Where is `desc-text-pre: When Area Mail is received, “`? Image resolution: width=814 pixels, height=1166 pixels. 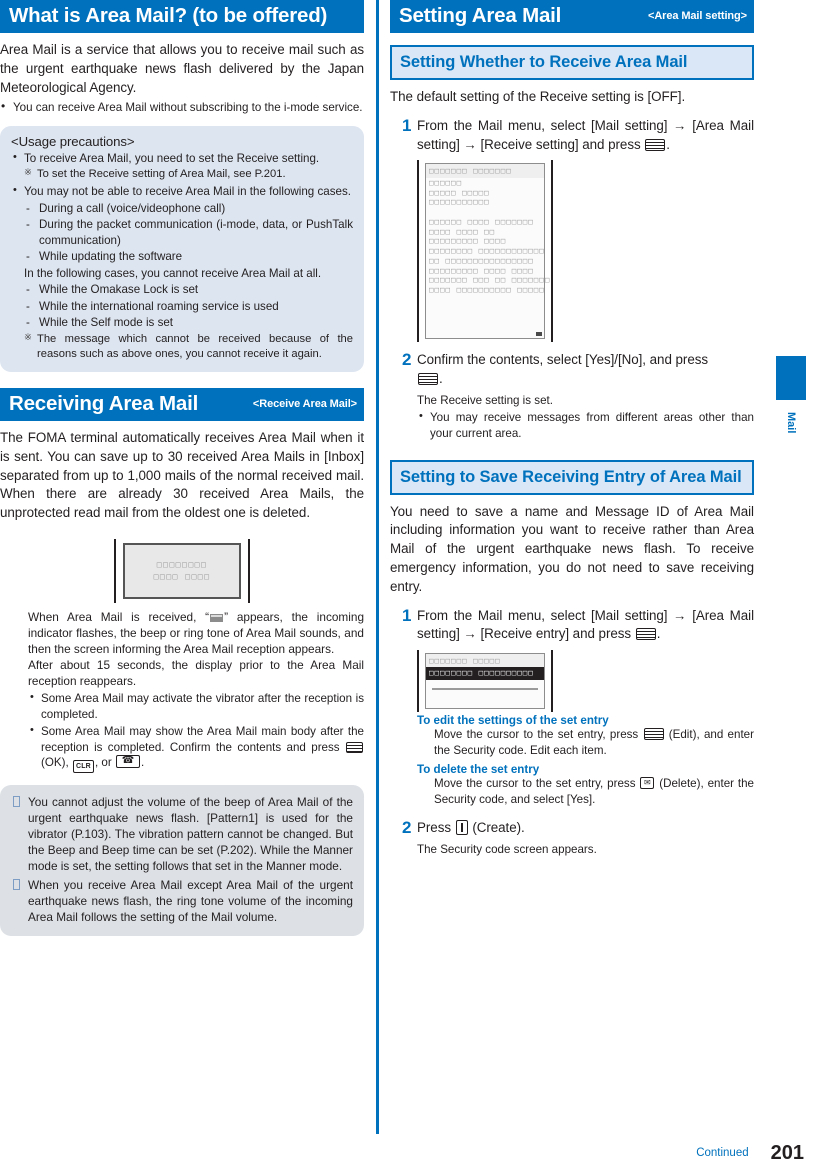
desc-text-pre: When Area Mail is received, “ is located at coordinates (119, 616).